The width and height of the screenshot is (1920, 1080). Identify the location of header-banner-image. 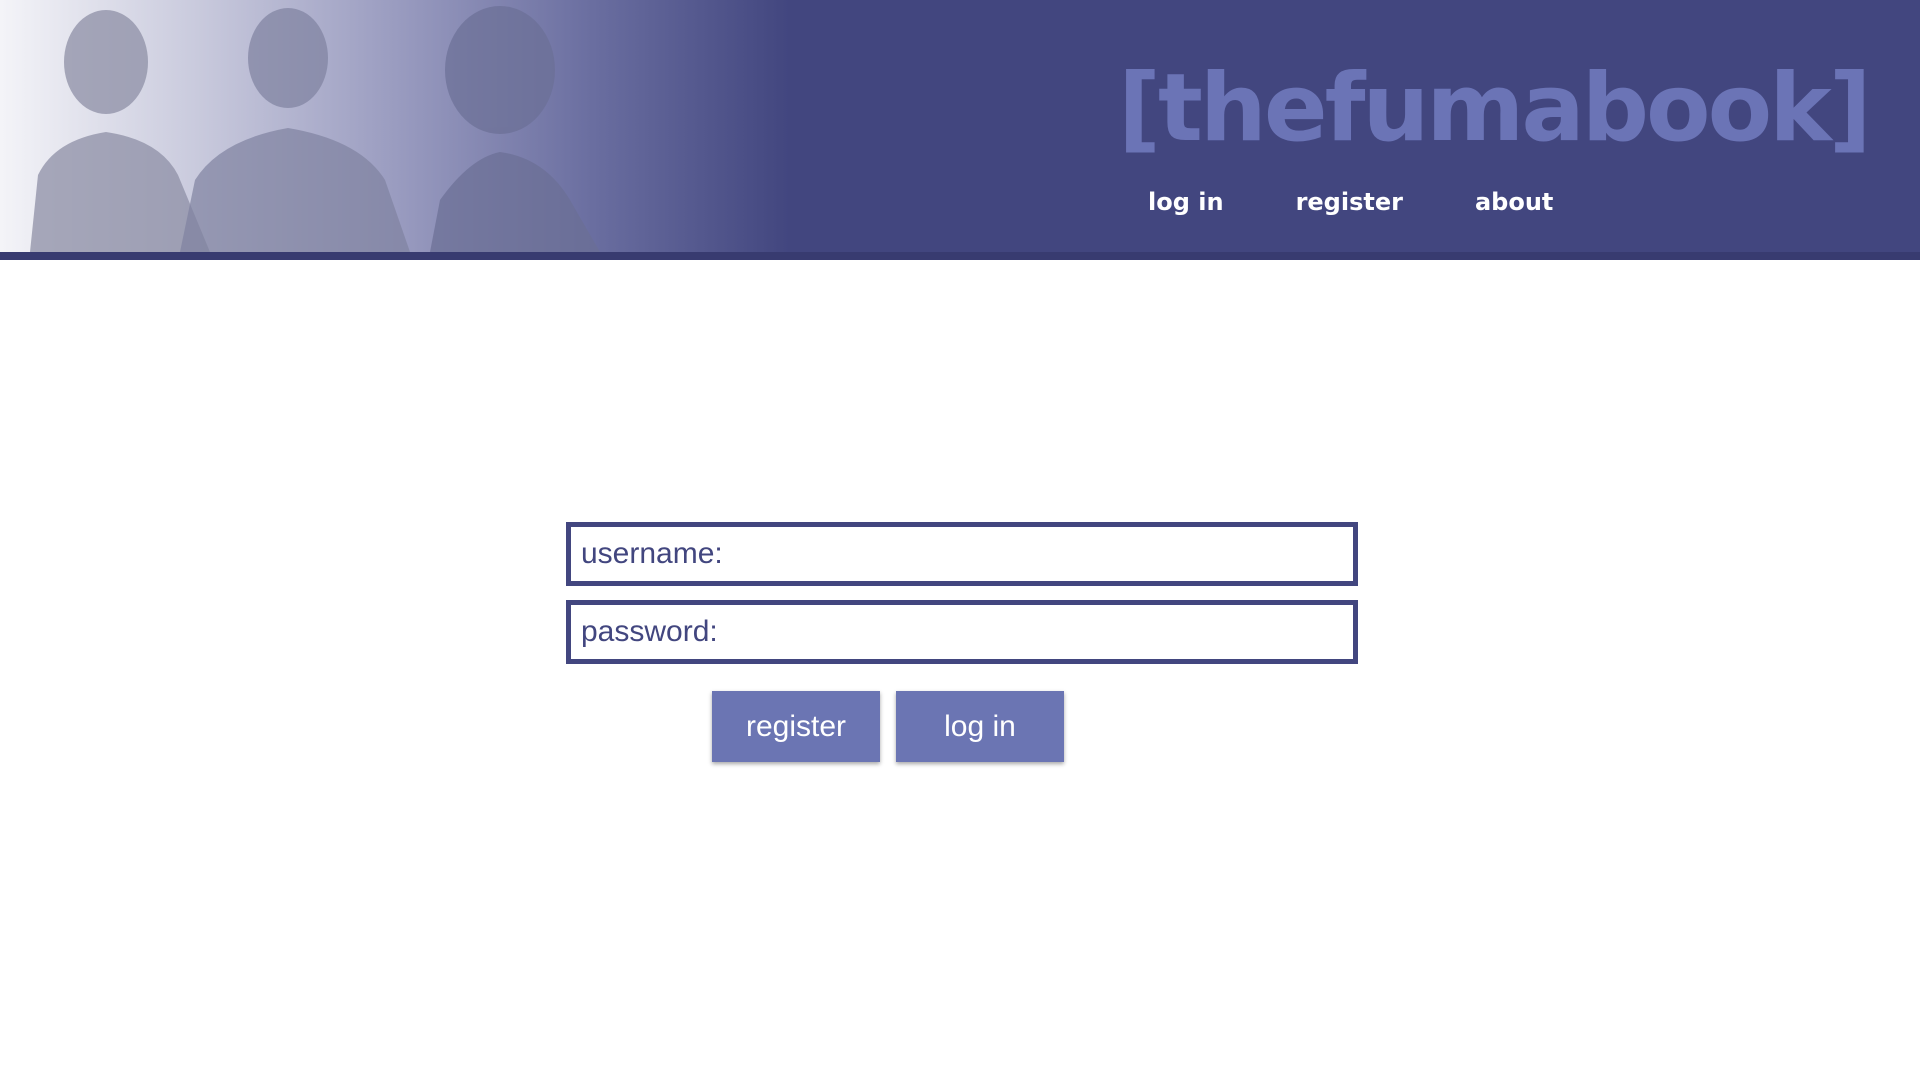
(315, 129).